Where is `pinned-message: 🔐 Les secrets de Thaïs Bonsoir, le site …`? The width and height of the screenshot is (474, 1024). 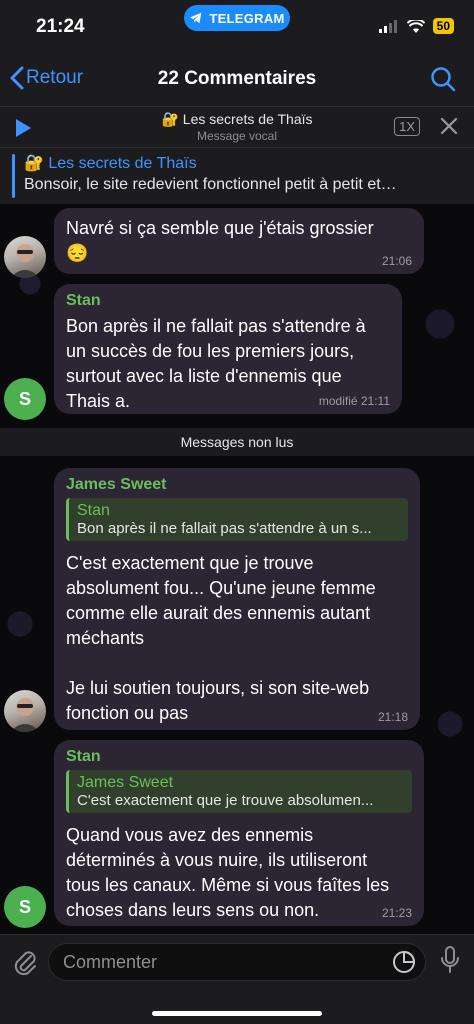
pinned-message: 🔐 Les secrets de Thaïs Bonsoir, le site … is located at coordinates (237, 176).